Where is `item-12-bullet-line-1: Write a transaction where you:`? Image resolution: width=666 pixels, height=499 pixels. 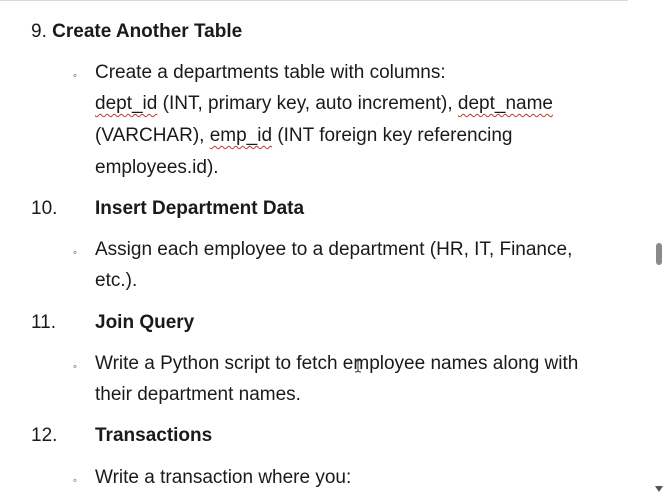
item-12-bullet-line-1: Write a transaction where you: is located at coordinates (223, 477).